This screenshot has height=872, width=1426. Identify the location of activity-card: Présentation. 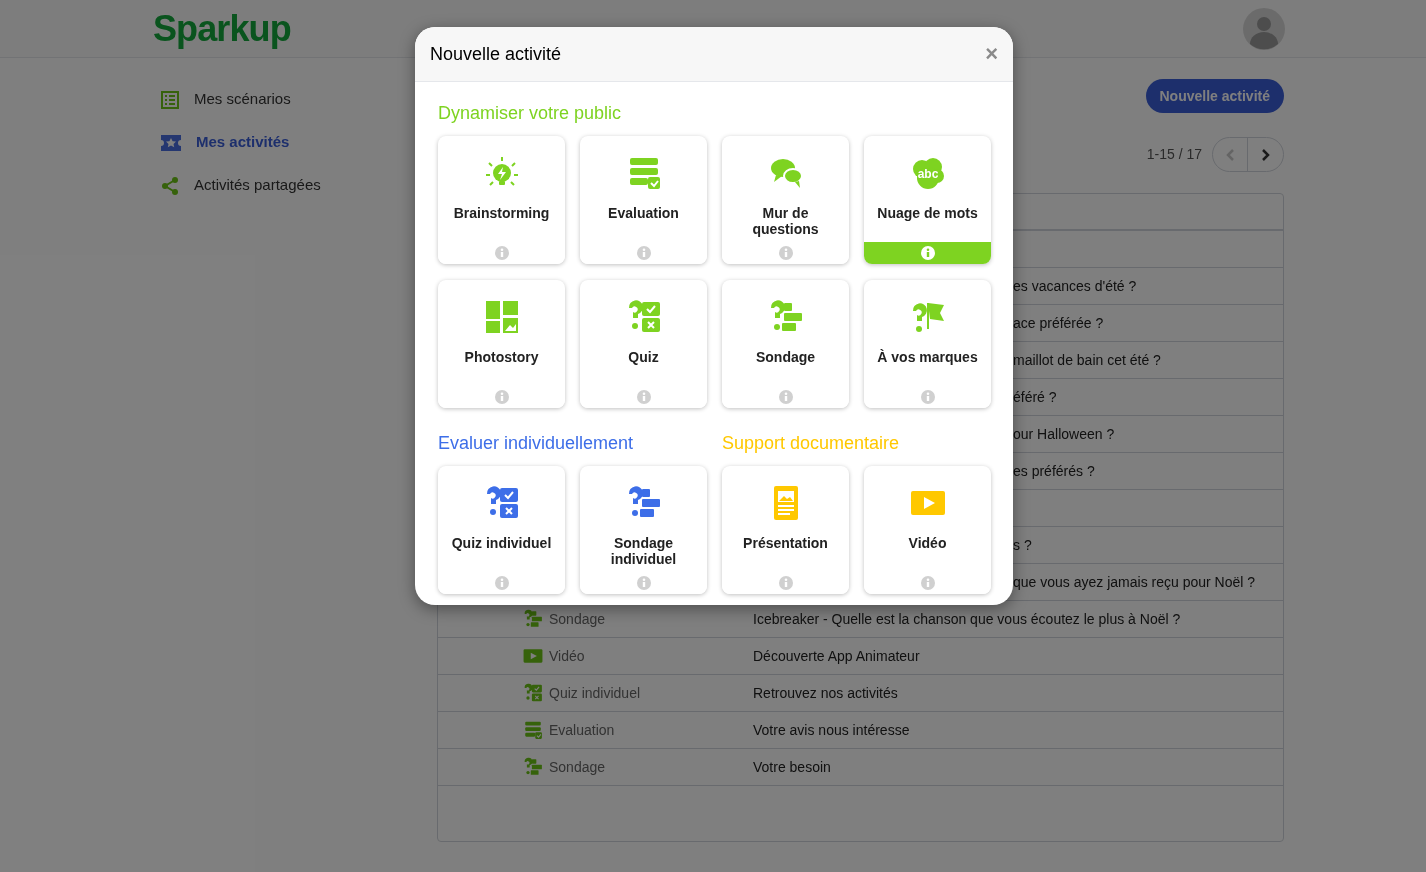
(785, 530).